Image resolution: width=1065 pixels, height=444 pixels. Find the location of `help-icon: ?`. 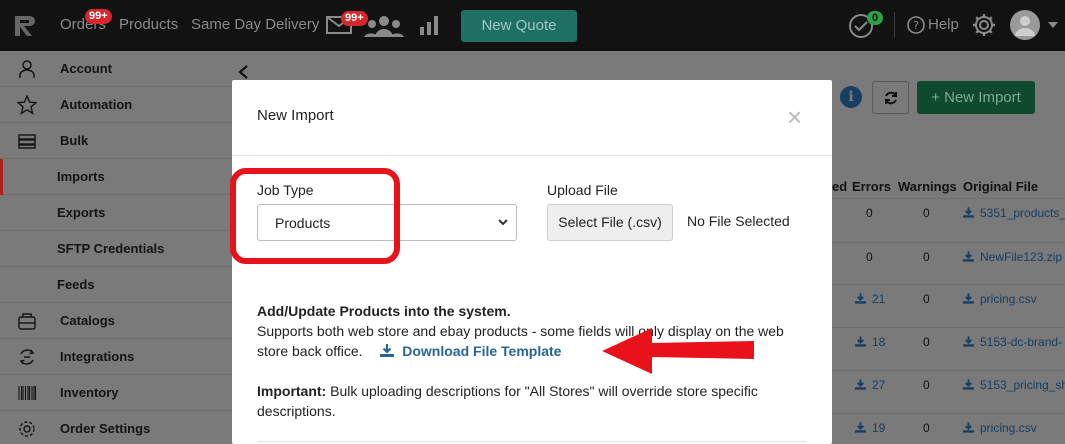

help-icon: ? is located at coordinates (916, 25).